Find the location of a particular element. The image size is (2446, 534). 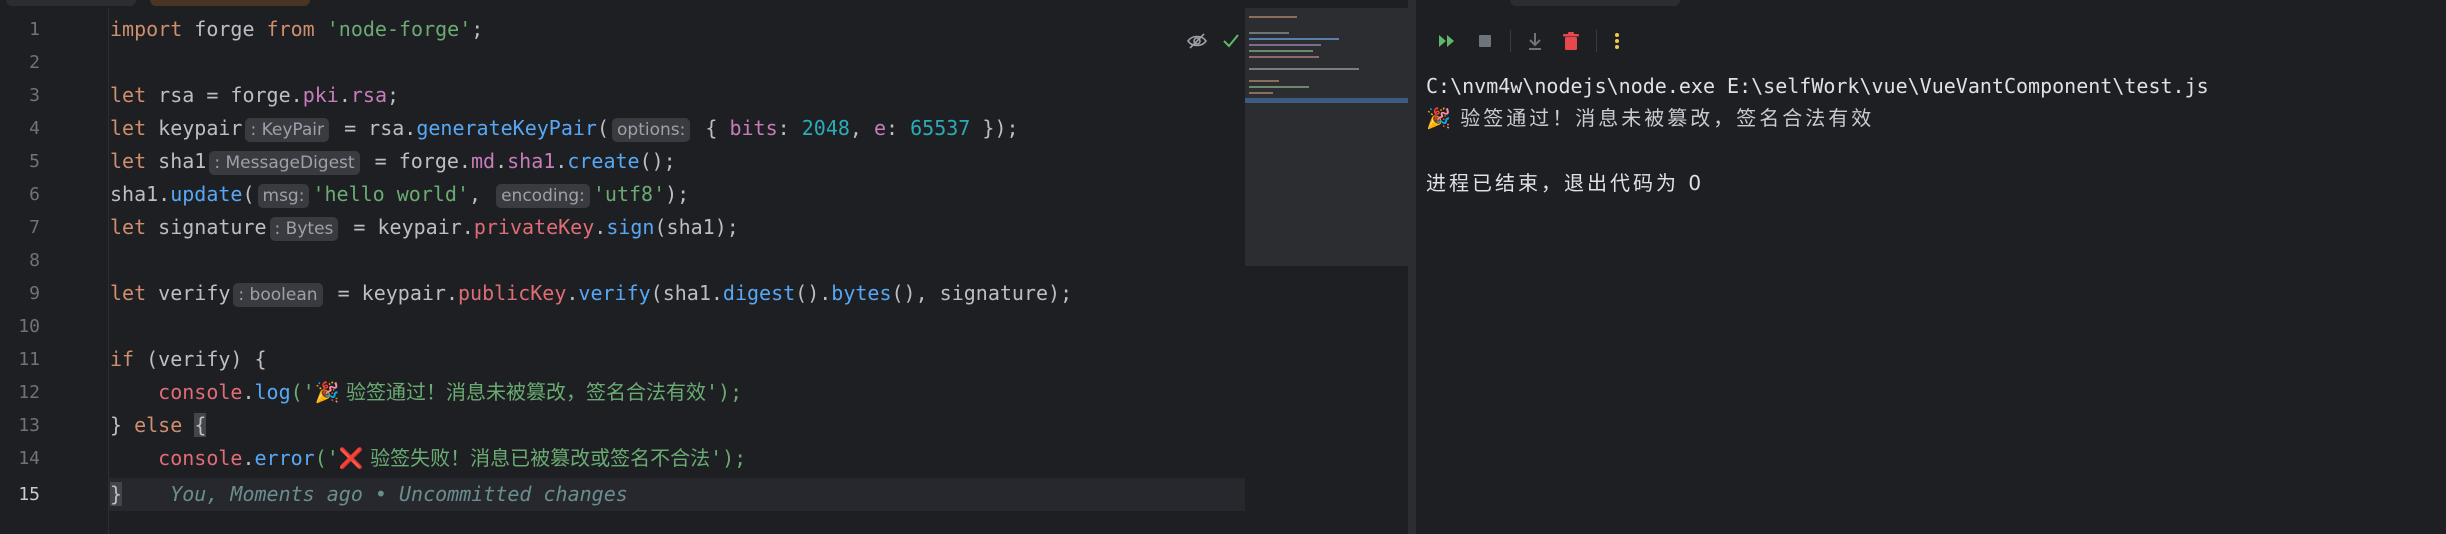

eye-off-icon is located at coordinates (1197, 41).